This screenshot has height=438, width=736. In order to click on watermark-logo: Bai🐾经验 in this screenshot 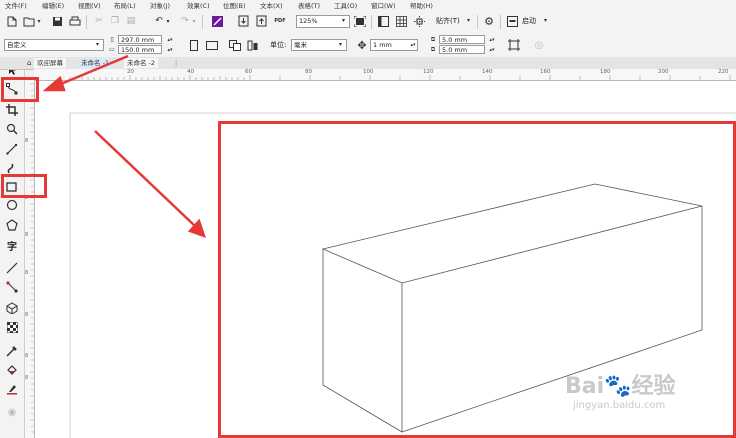, I will do `click(620, 386)`.